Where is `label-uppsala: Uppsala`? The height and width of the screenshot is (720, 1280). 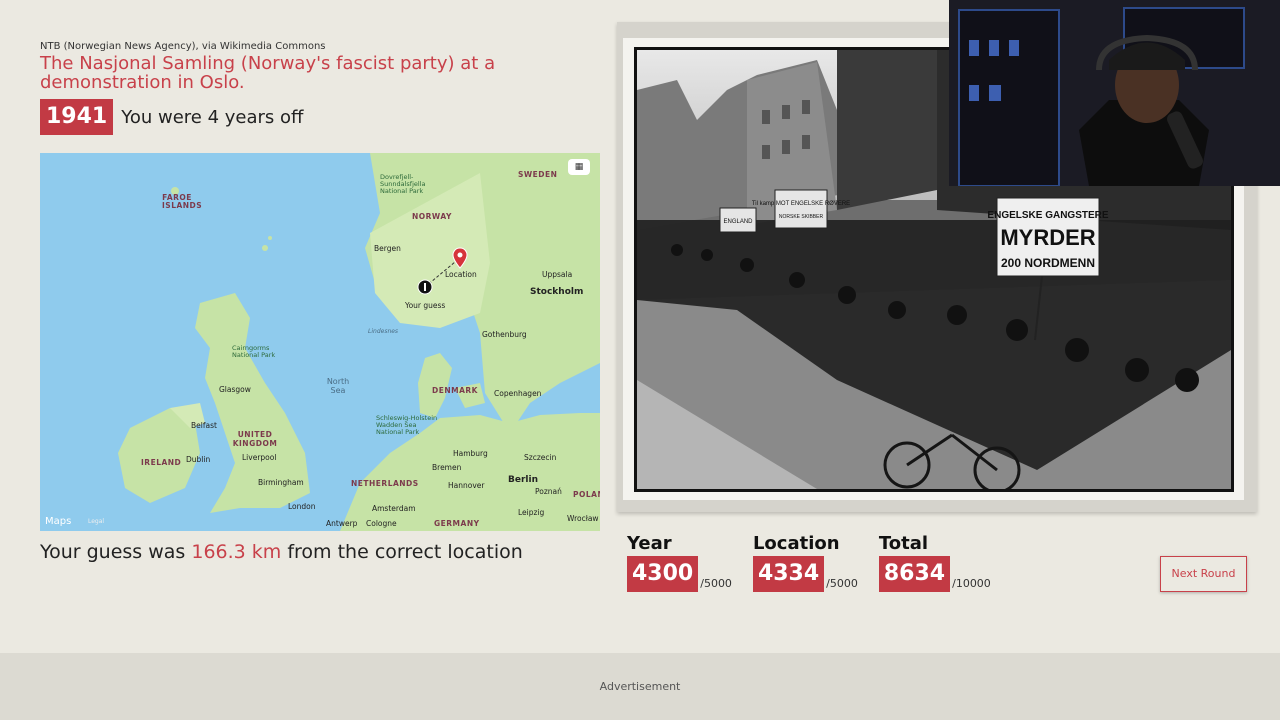
label-uppsala: Uppsala is located at coordinates (557, 274).